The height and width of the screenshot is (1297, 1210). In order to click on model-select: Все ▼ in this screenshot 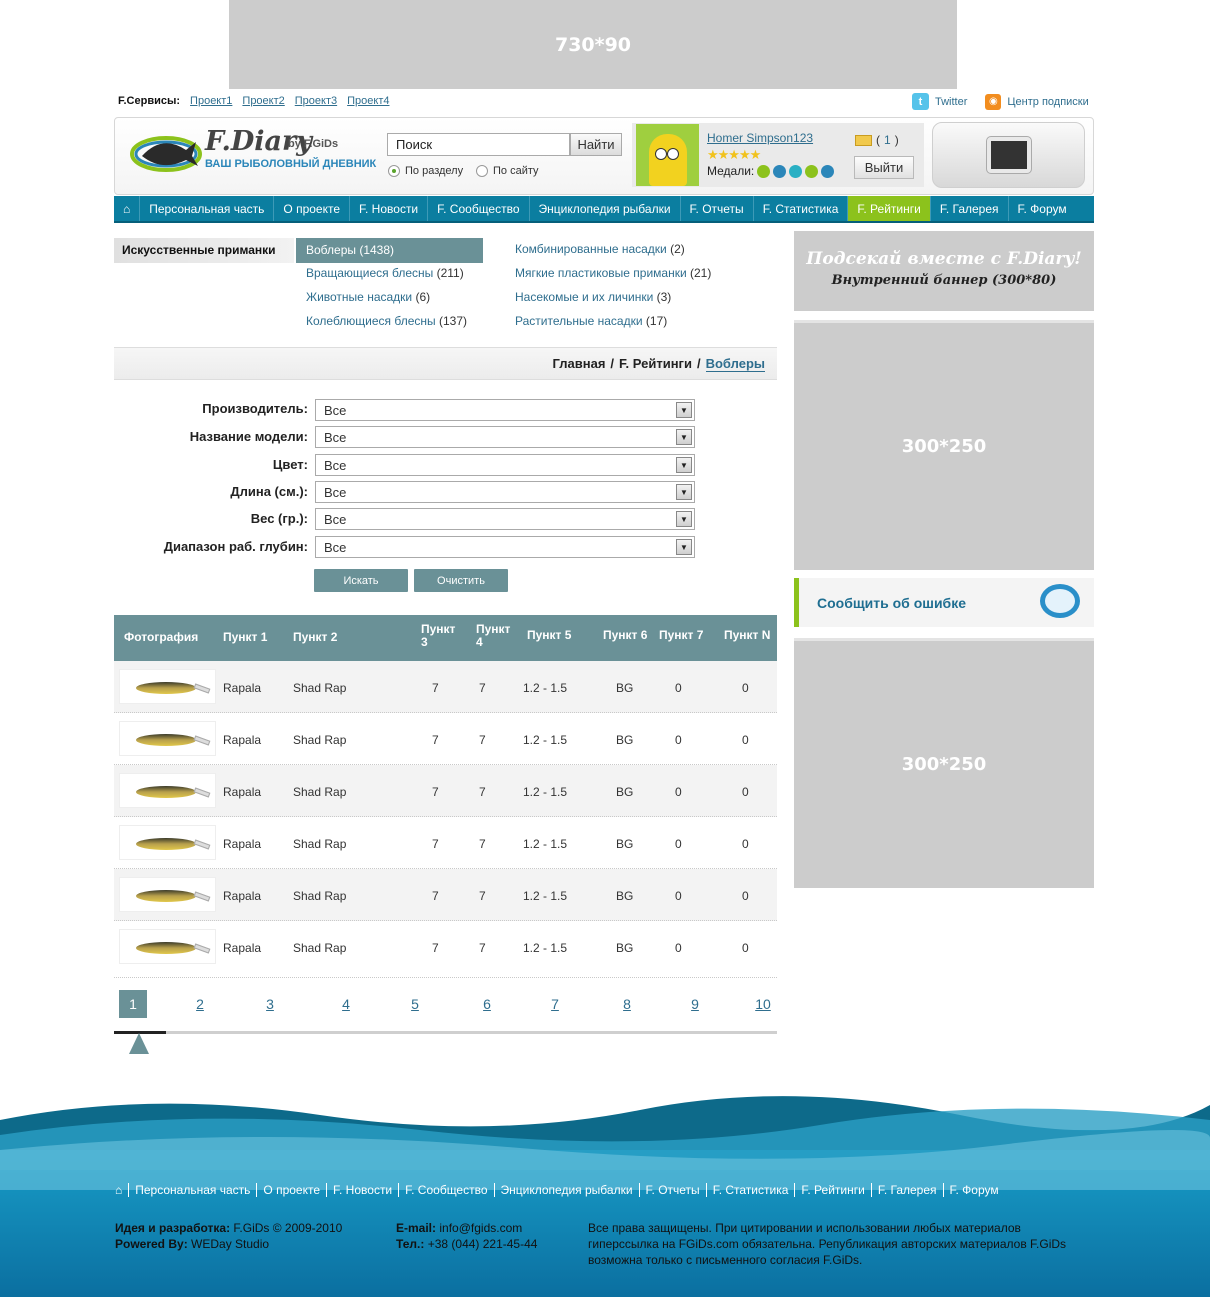, I will do `click(505, 437)`.